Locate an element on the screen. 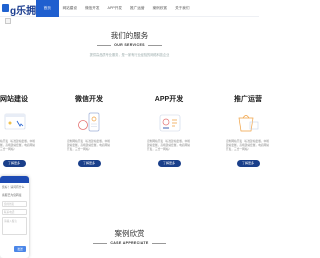 This screenshot has width=320, height=258. cases-title: 案例欣赏 is located at coordinates (129, 233).